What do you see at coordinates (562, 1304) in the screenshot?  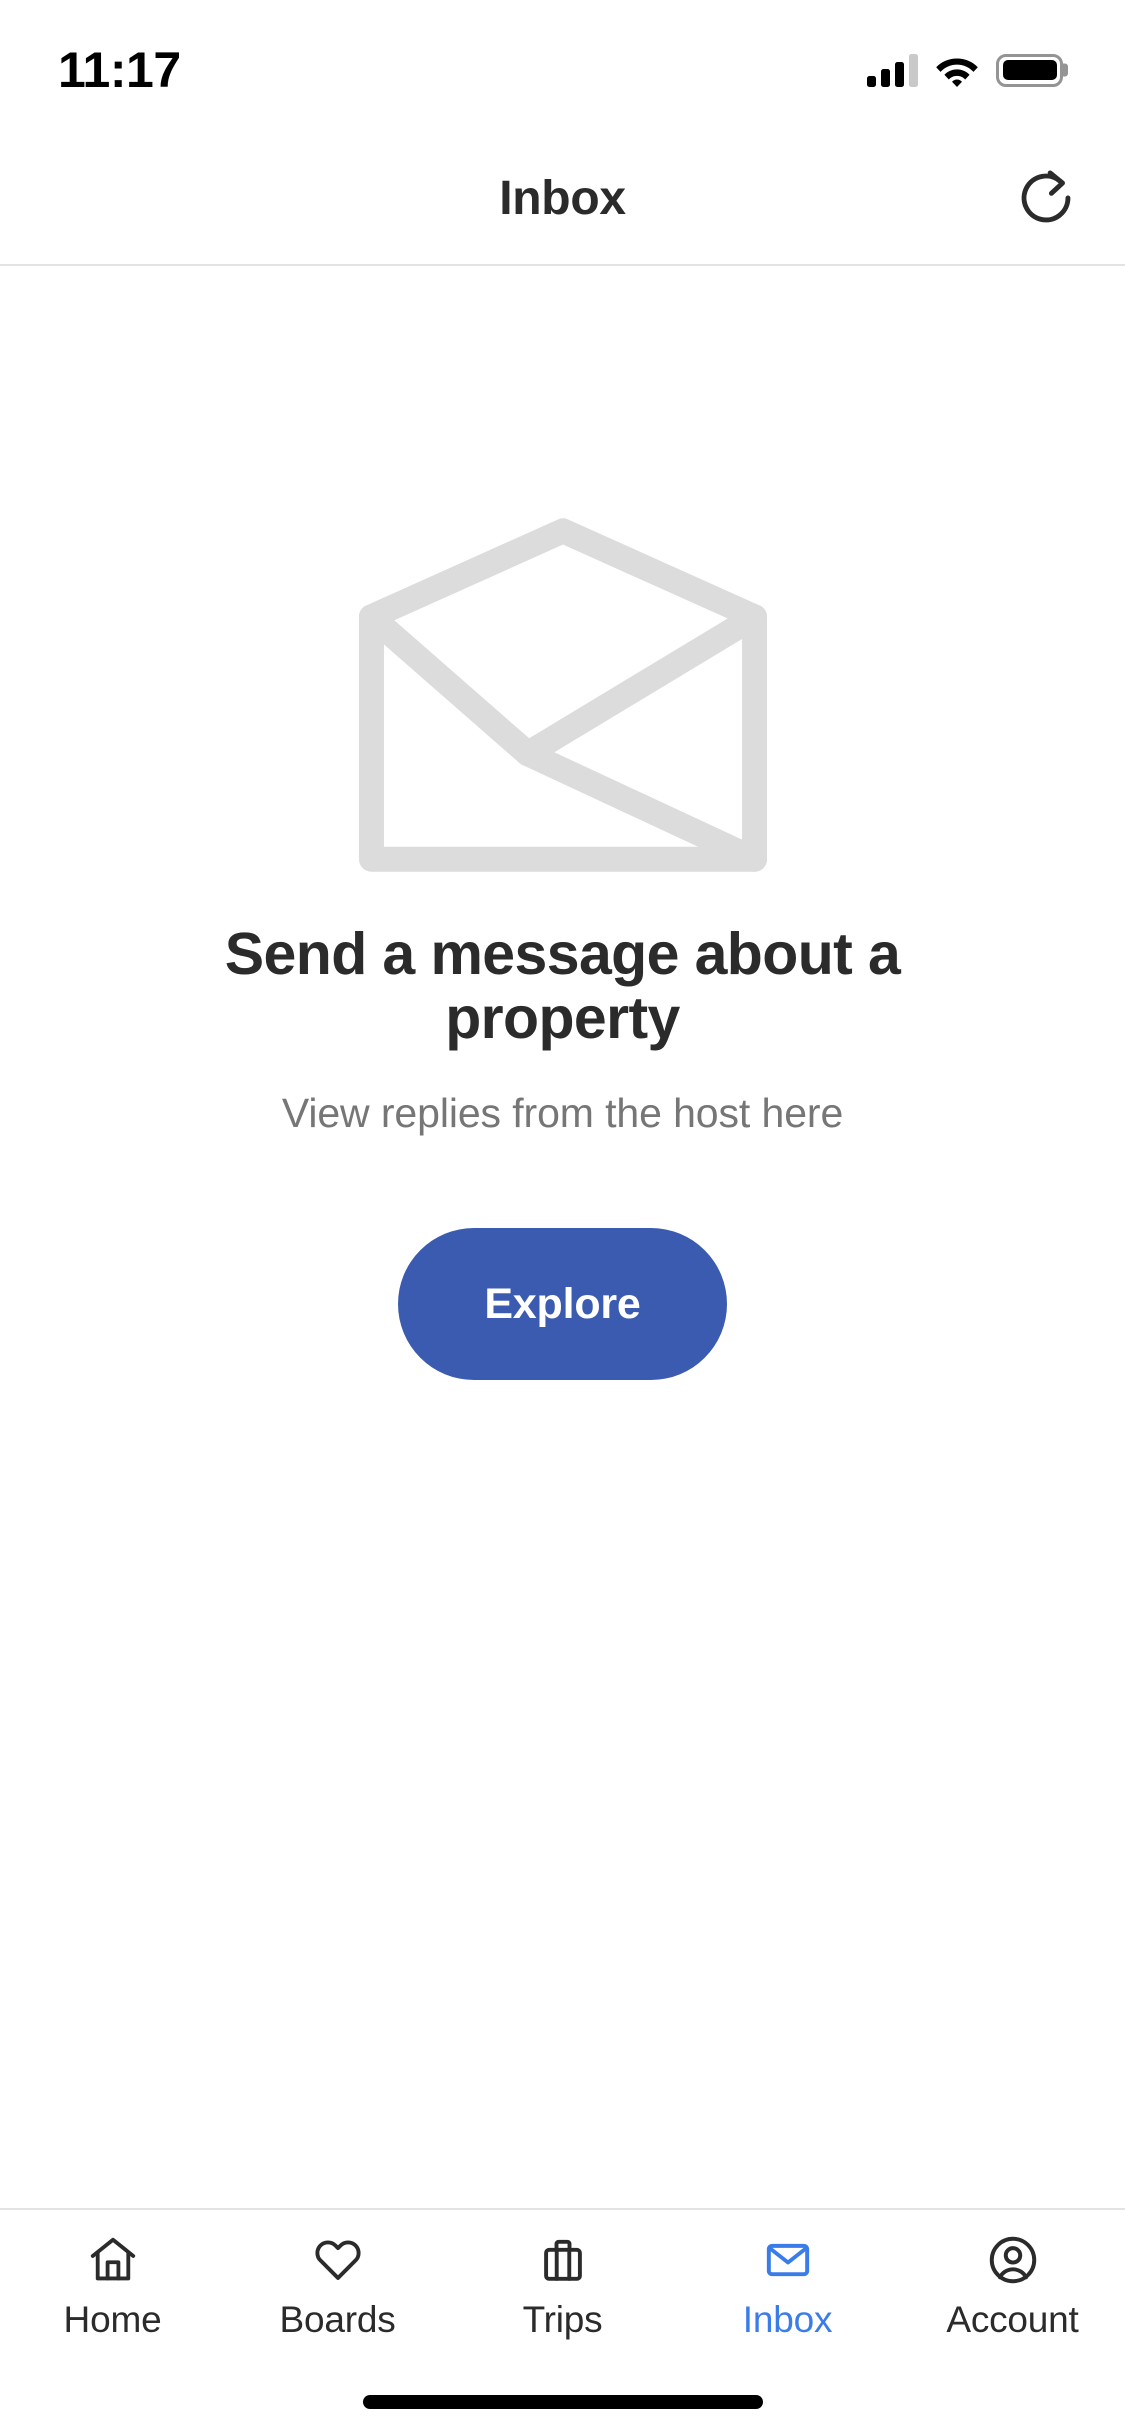 I see `explore-button: Explore` at bounding box center [562, 1304].